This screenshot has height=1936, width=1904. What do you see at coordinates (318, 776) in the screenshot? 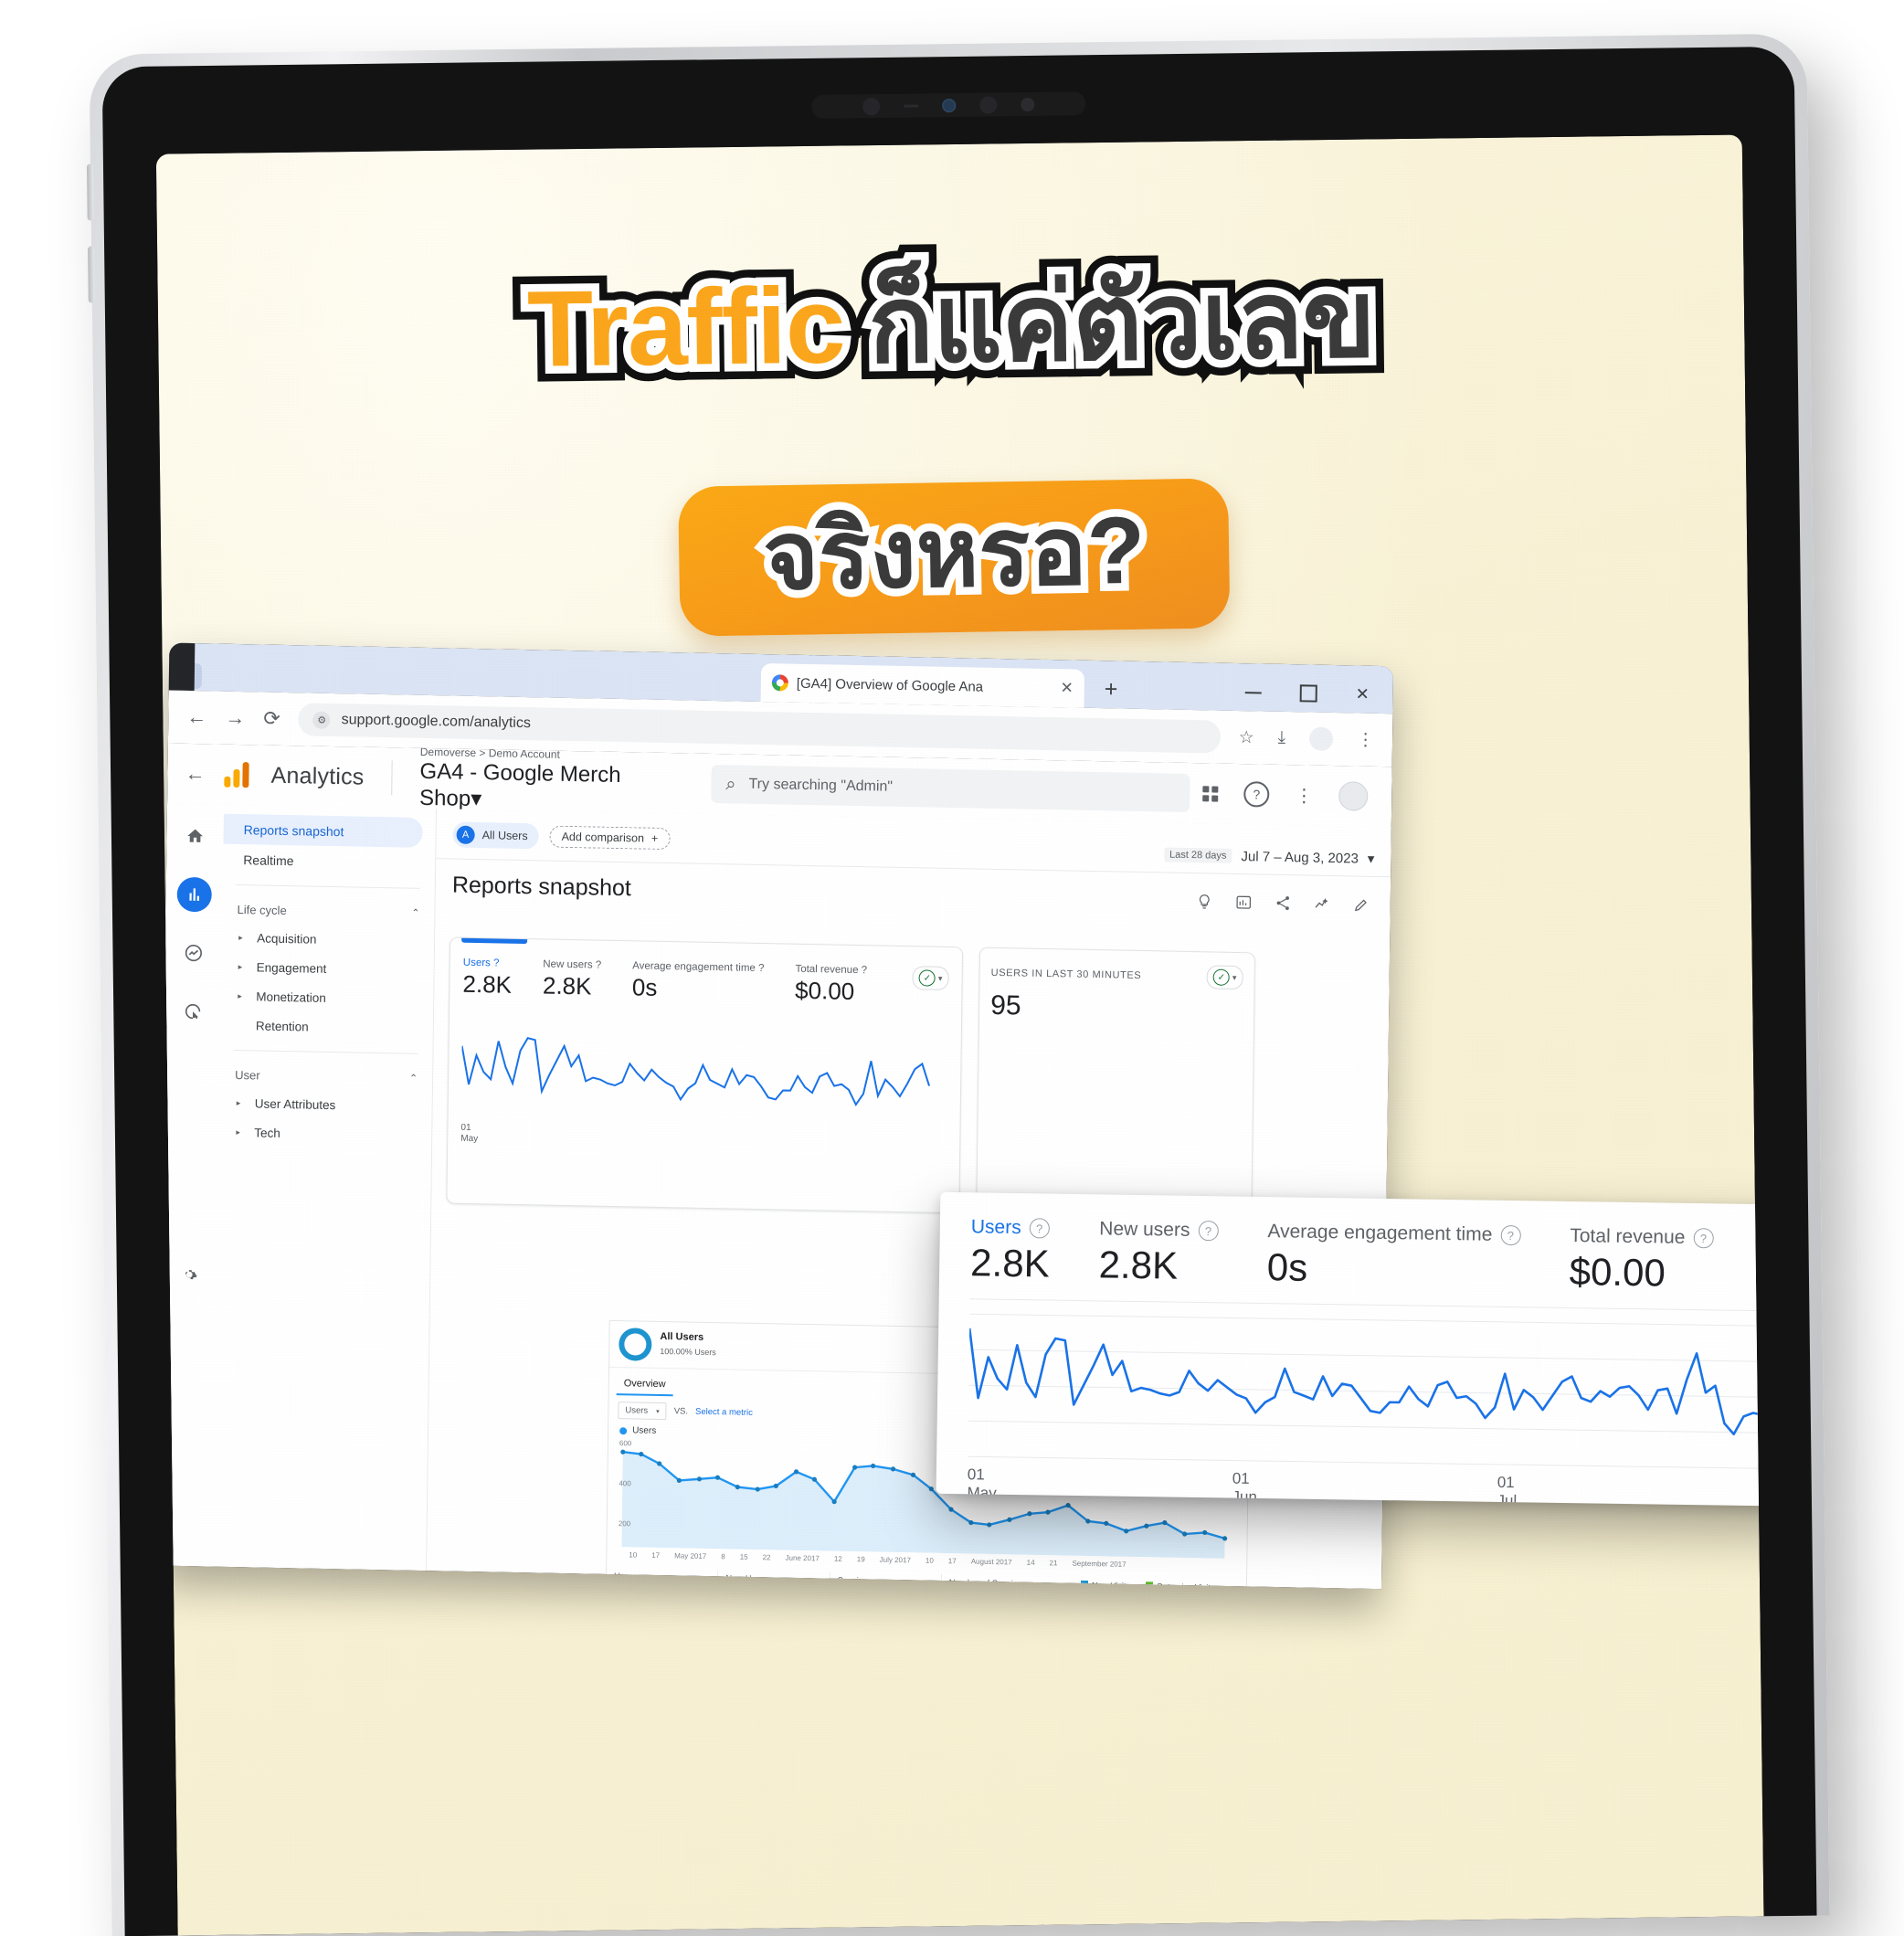
I see `analytics-wordmark: Analytics` at bounding box center [318, 776].